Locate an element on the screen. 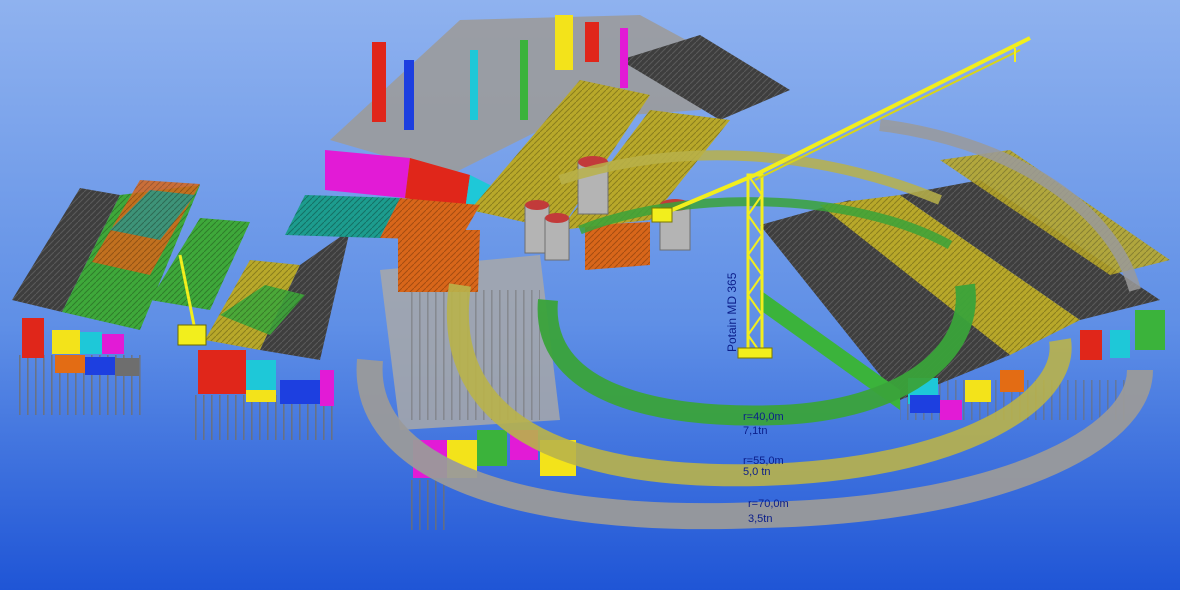 The width and height of the screenshot is (1180, 590). left-wing-facade-grey is located at coordinates (127, 367).